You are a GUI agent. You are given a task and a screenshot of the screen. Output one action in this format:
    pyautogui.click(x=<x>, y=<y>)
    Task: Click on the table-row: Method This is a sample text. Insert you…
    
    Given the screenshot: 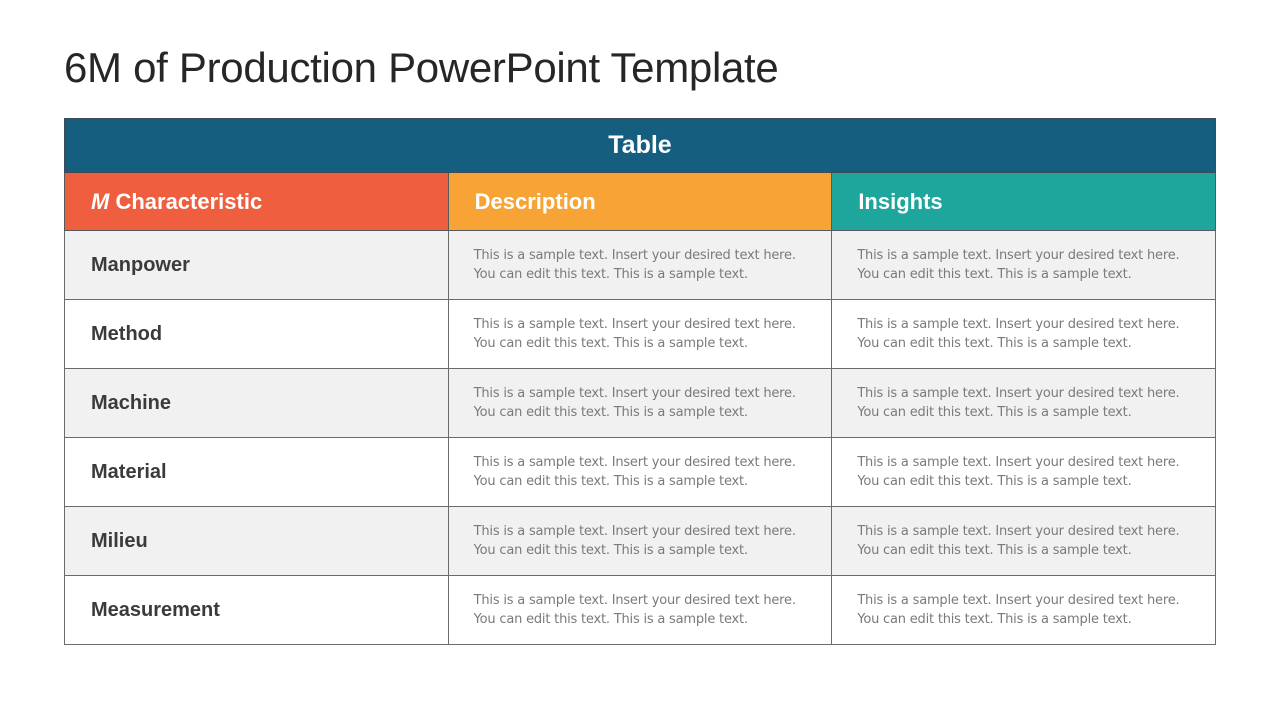 What is the action you would take?
    pyautogui.click(x=640, y=334)
    